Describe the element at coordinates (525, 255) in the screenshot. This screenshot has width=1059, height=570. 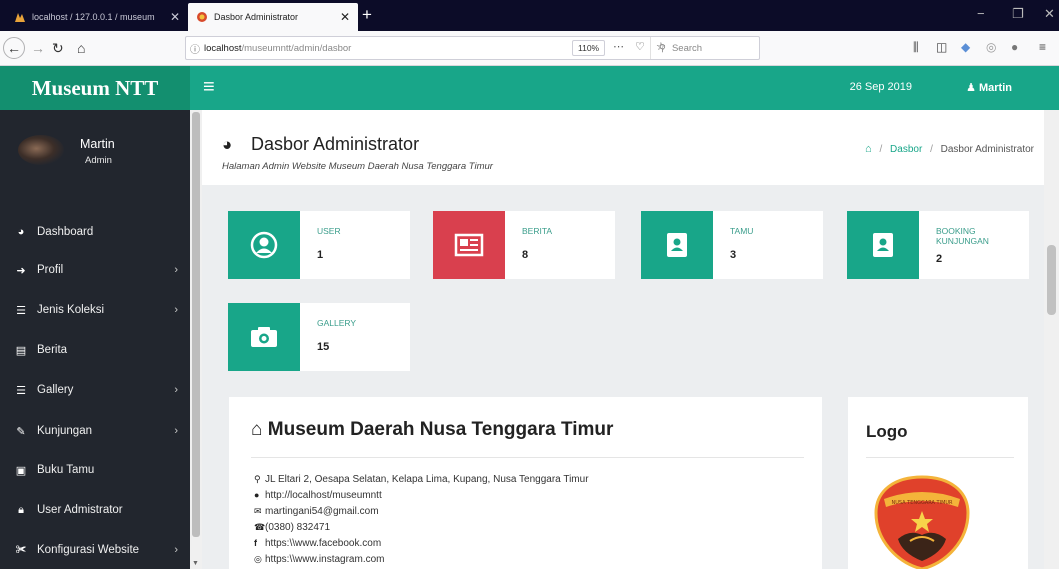
I see `stat-value: 8` at that location.